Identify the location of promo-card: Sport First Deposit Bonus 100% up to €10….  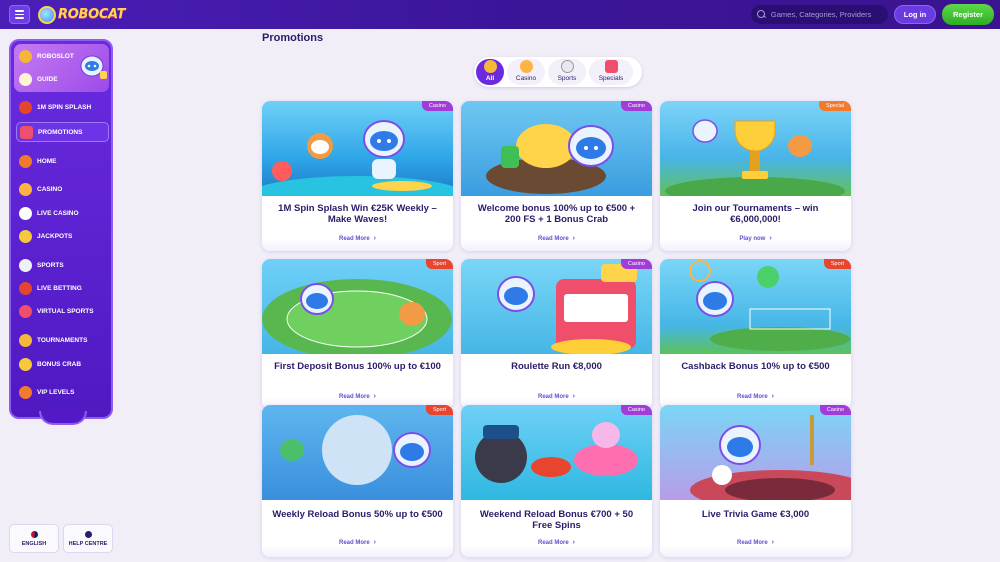
(357, 334).